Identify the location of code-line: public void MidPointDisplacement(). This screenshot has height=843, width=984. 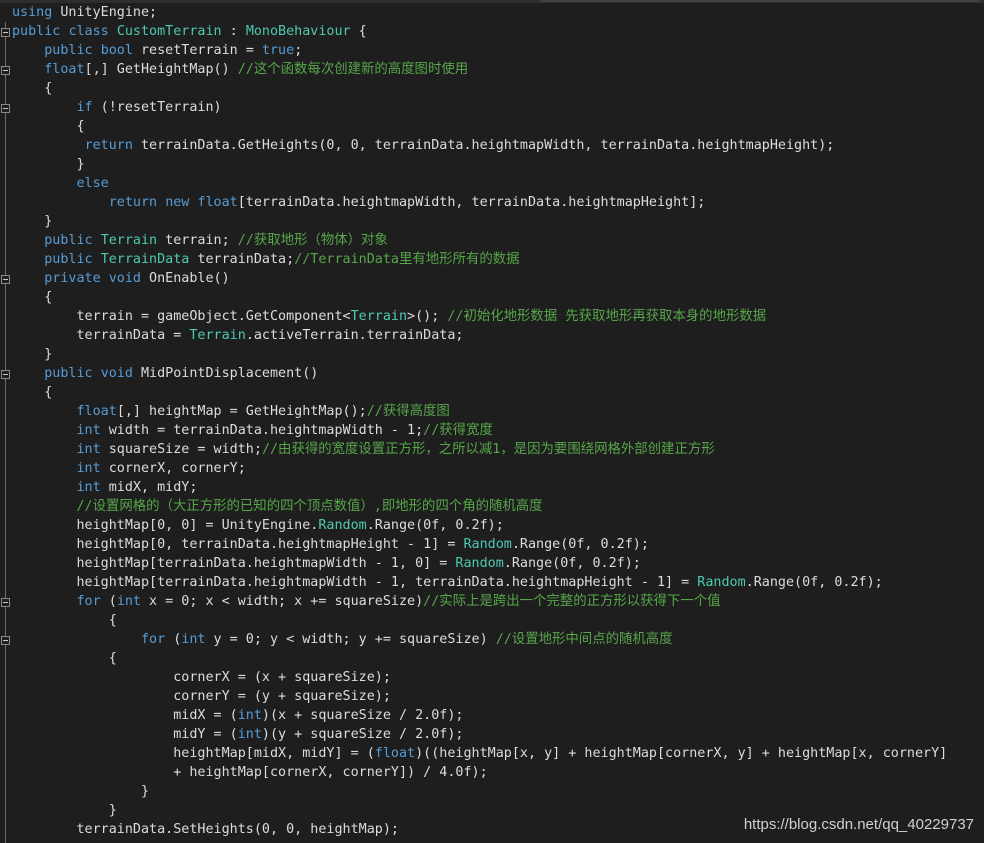
(165, 373).